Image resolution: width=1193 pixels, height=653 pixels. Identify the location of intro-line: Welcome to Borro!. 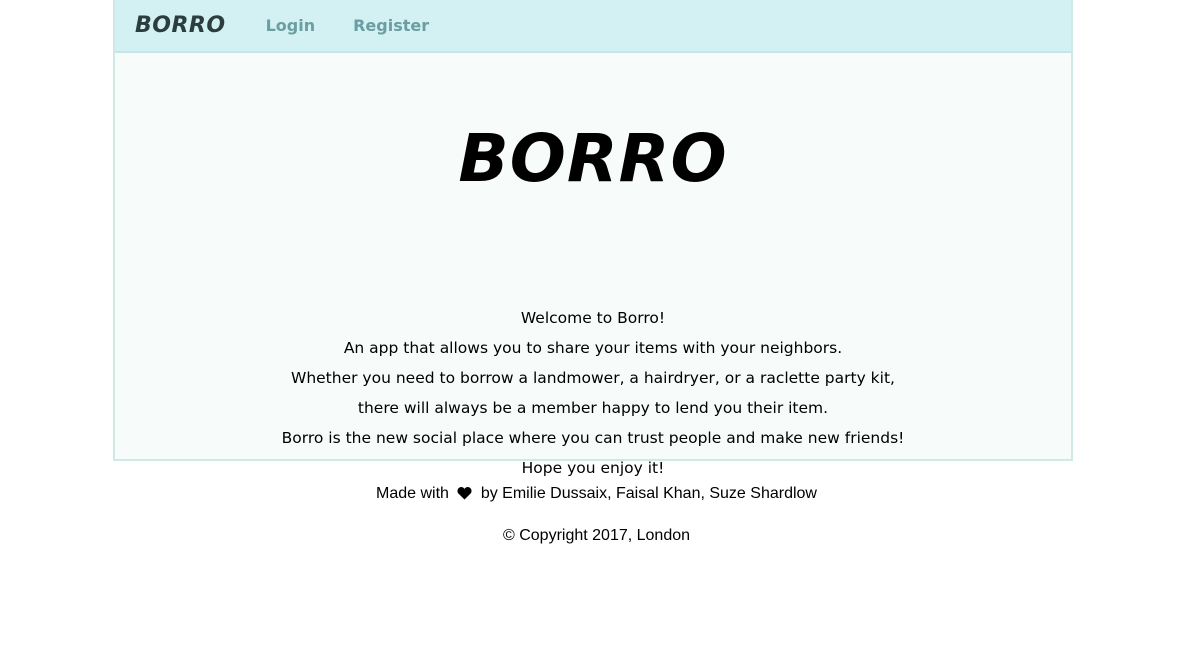
(593, 318).